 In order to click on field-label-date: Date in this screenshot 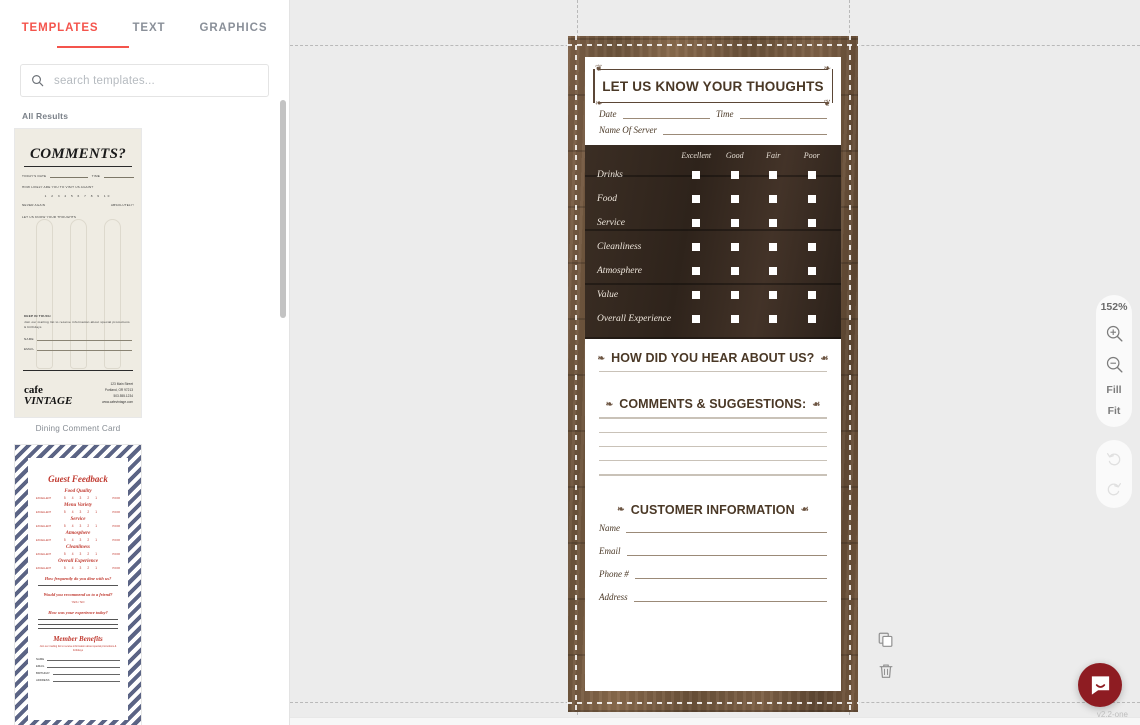, I will do `click(608, 114)`.